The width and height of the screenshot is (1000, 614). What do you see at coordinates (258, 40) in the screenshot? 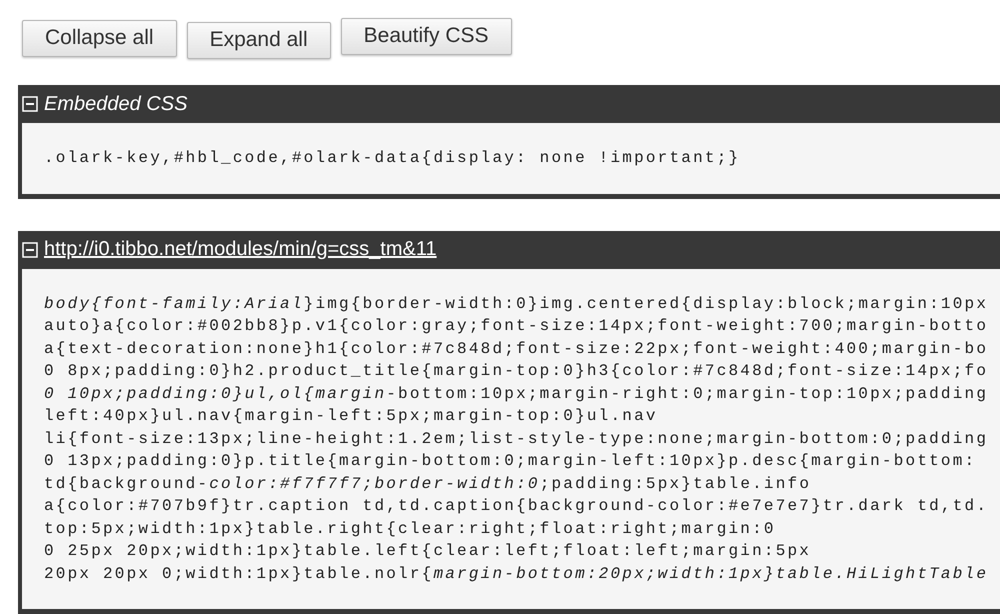
I see `toolbar-button: Expand all` at bounding box center [258, 40].